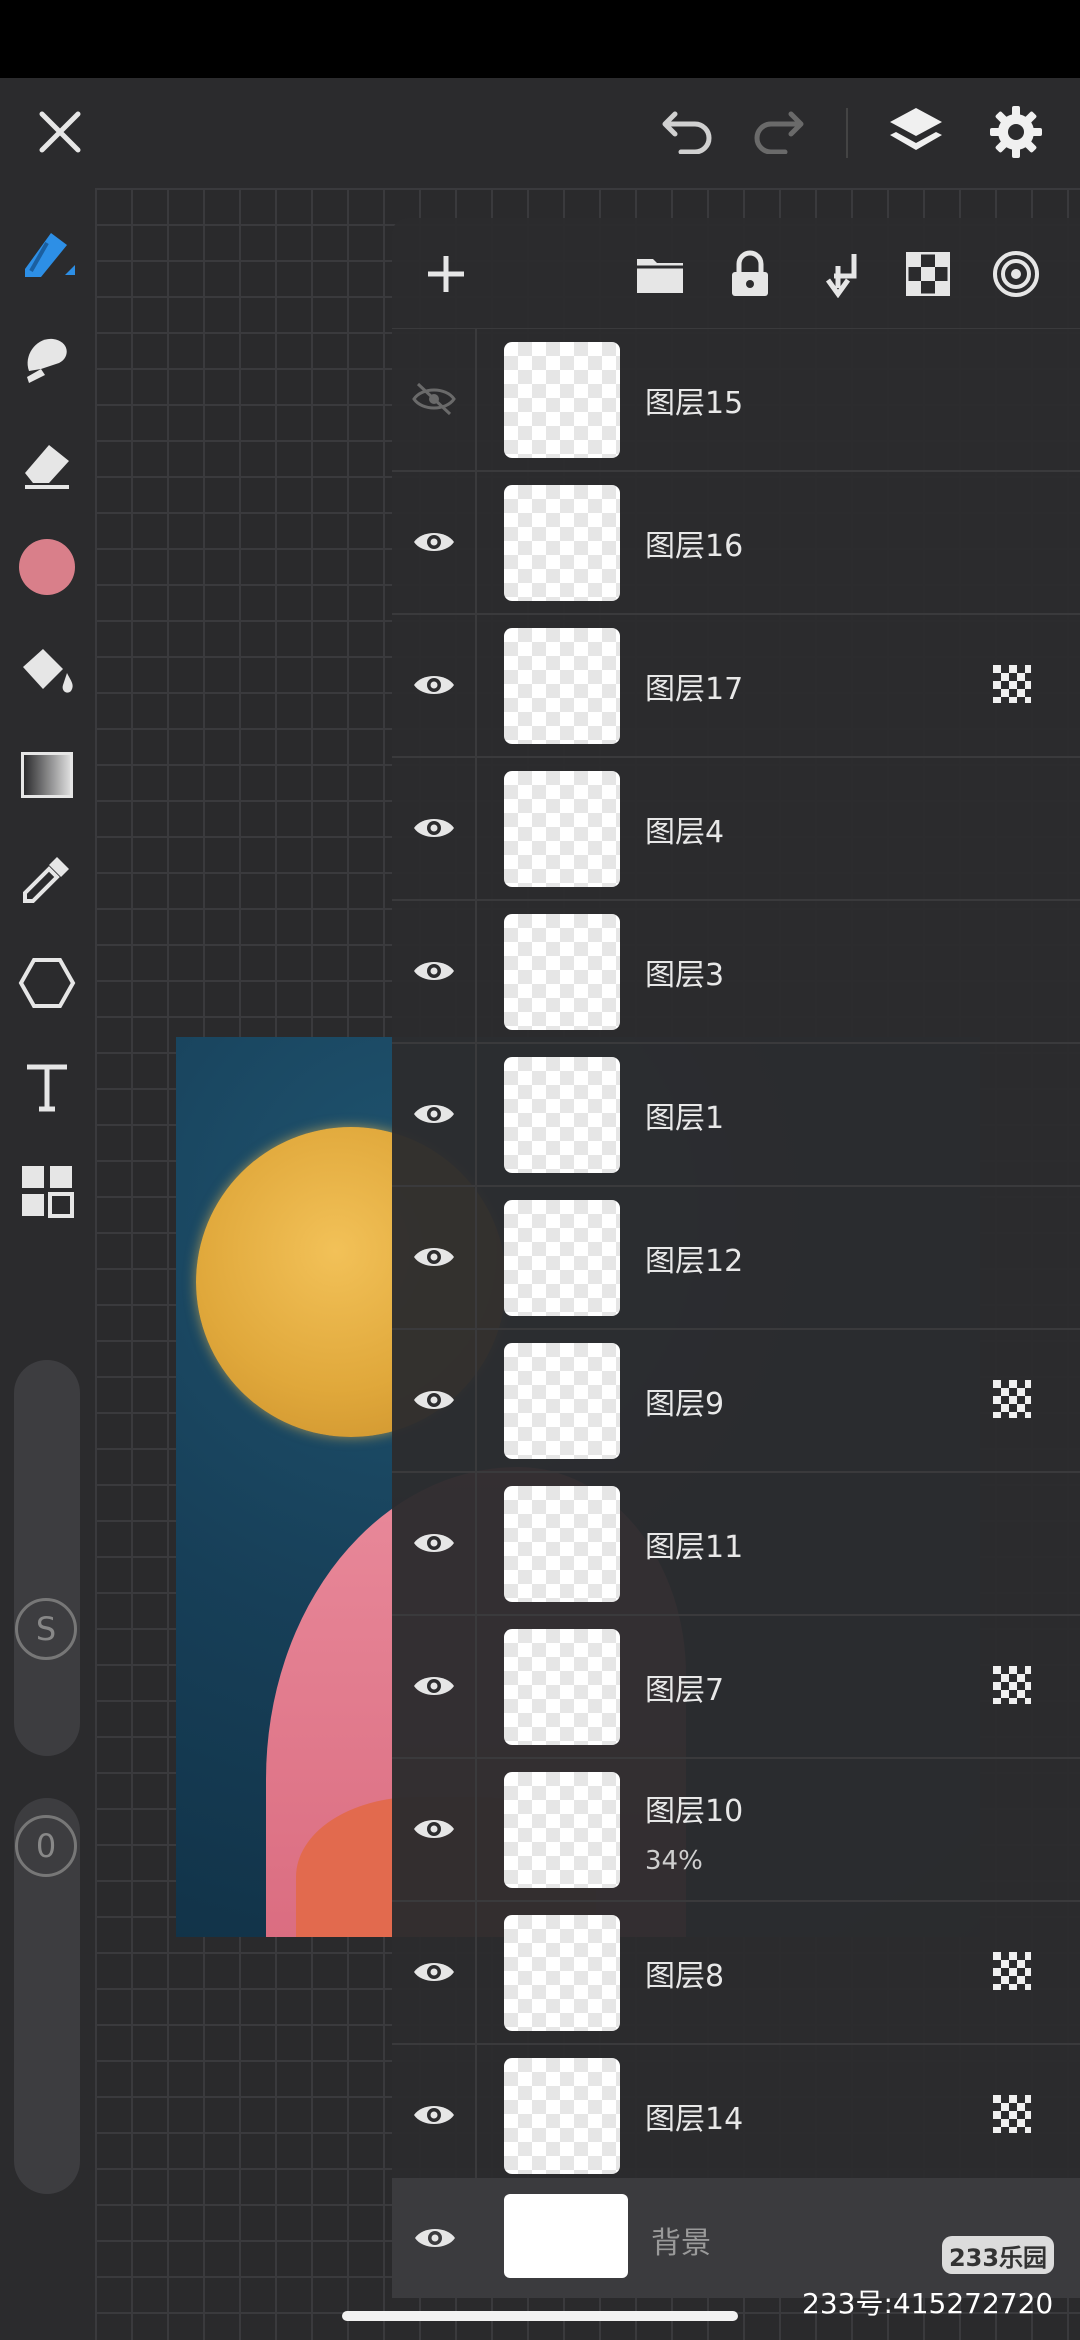 Image resolution: width=1080 pixels, height=2340 pixels. I want to click on brush-opacity-label: 0, so click(46, 1846).